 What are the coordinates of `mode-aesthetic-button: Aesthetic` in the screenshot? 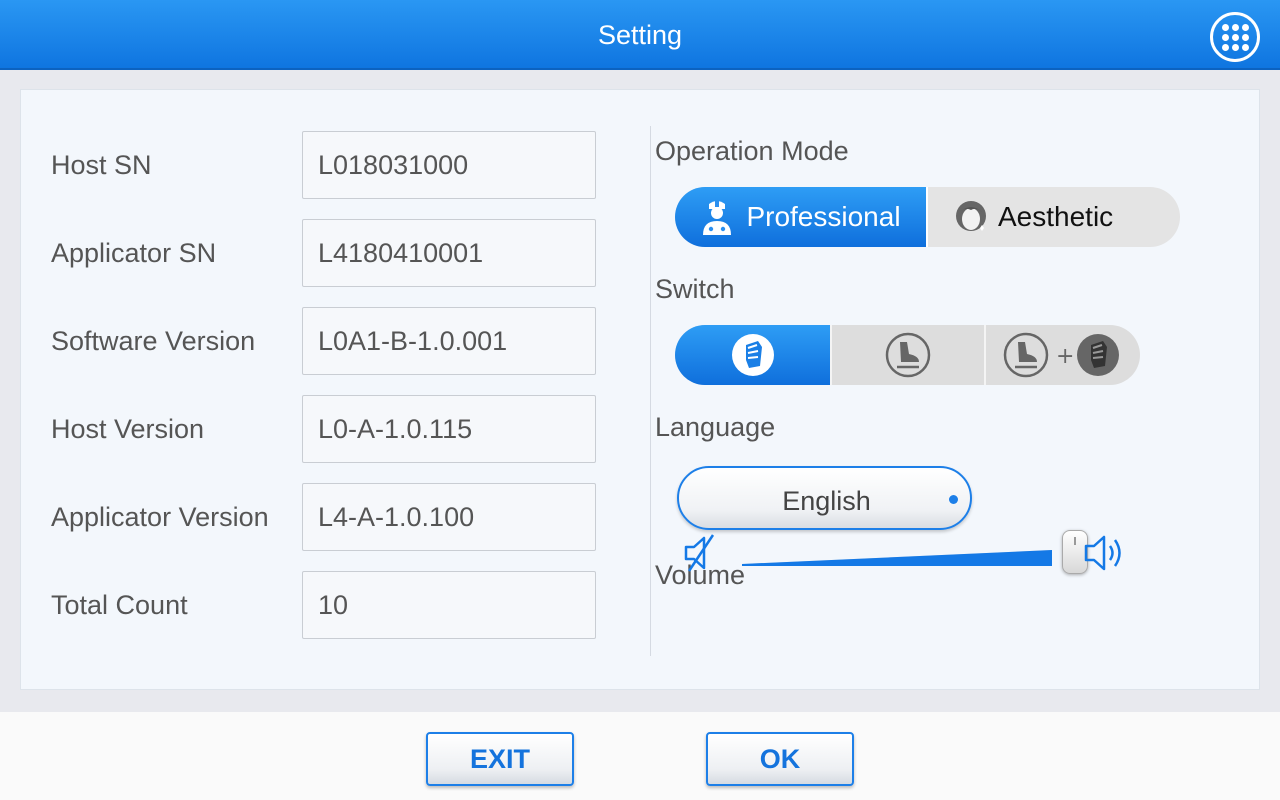 It's located at (1053, 217).